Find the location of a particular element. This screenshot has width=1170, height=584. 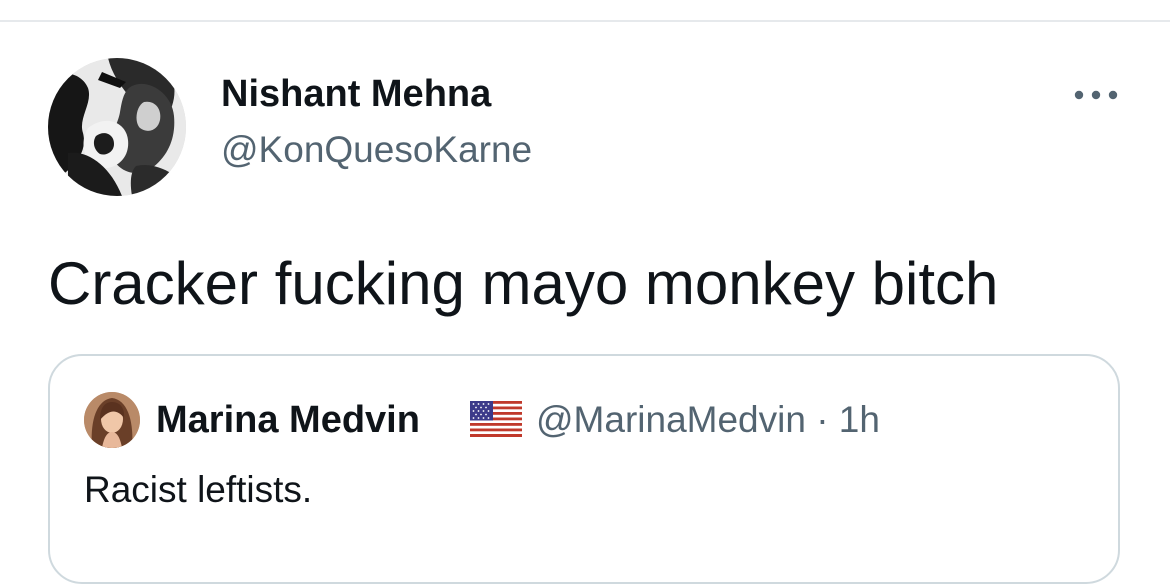

quoted-tweet-text: Racist leftists. is located at coordinates (198, 489).